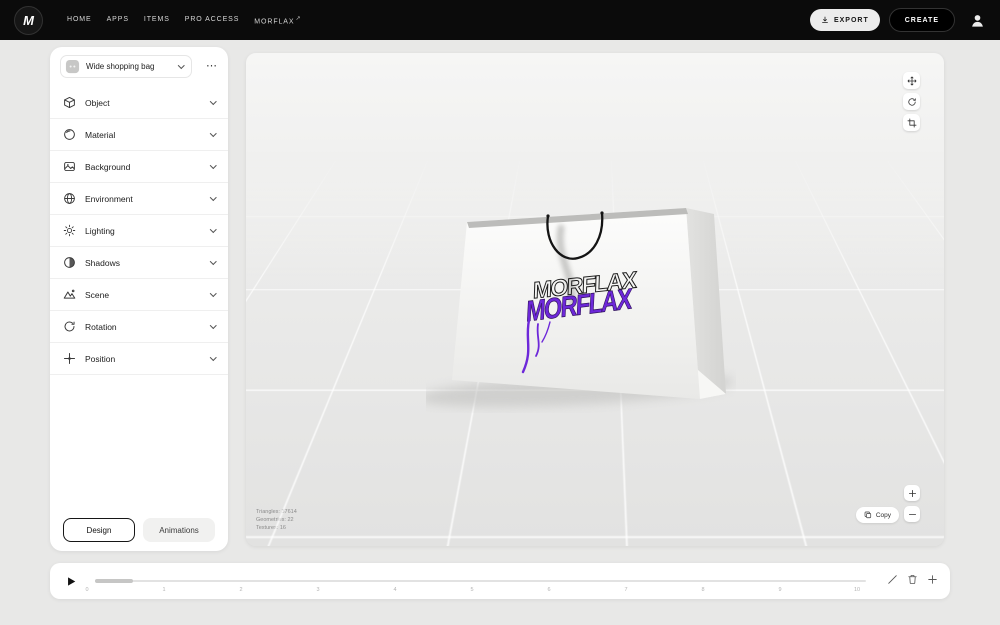 The height and width of the screenshot is (625, 1000). I want to click on tick-label: 2, so click(241, 590).